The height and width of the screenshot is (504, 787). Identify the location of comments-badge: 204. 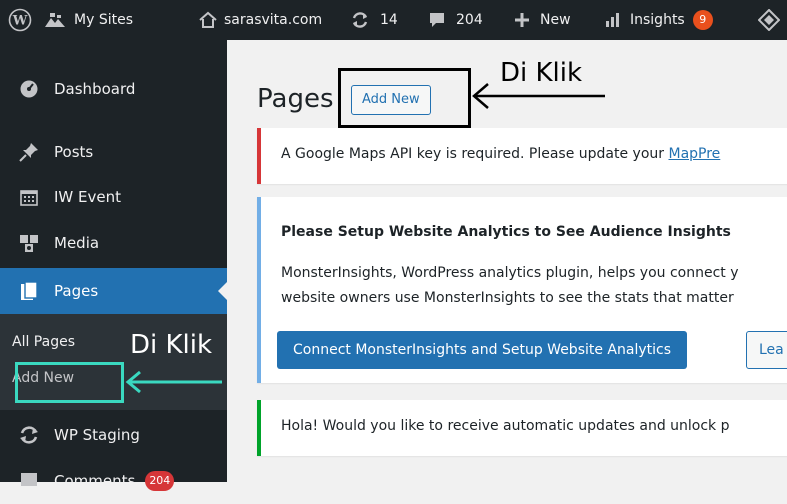
(160, 481).